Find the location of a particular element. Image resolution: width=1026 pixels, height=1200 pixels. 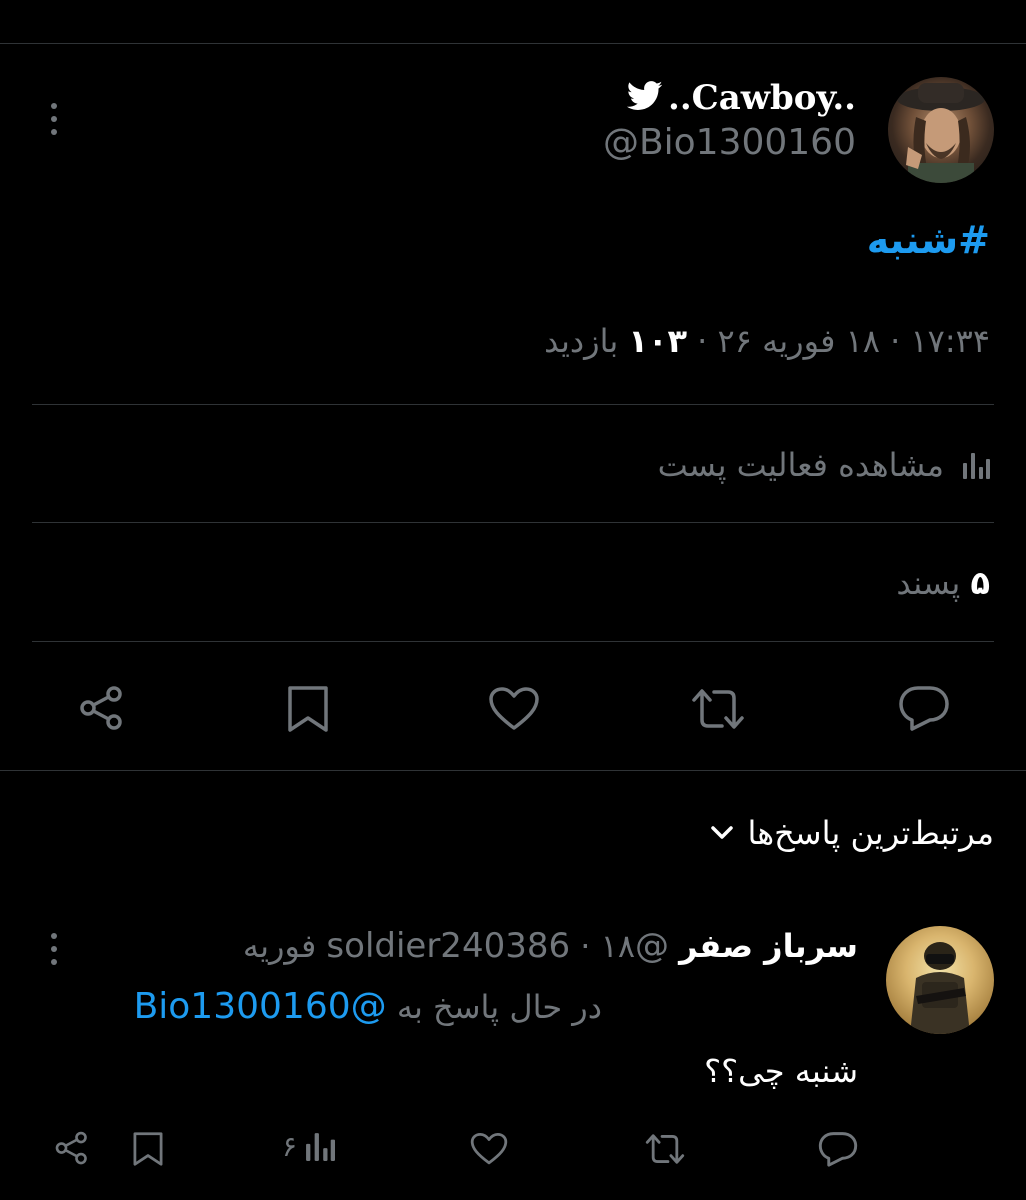

section-divider is located at coordinates (513, 770).